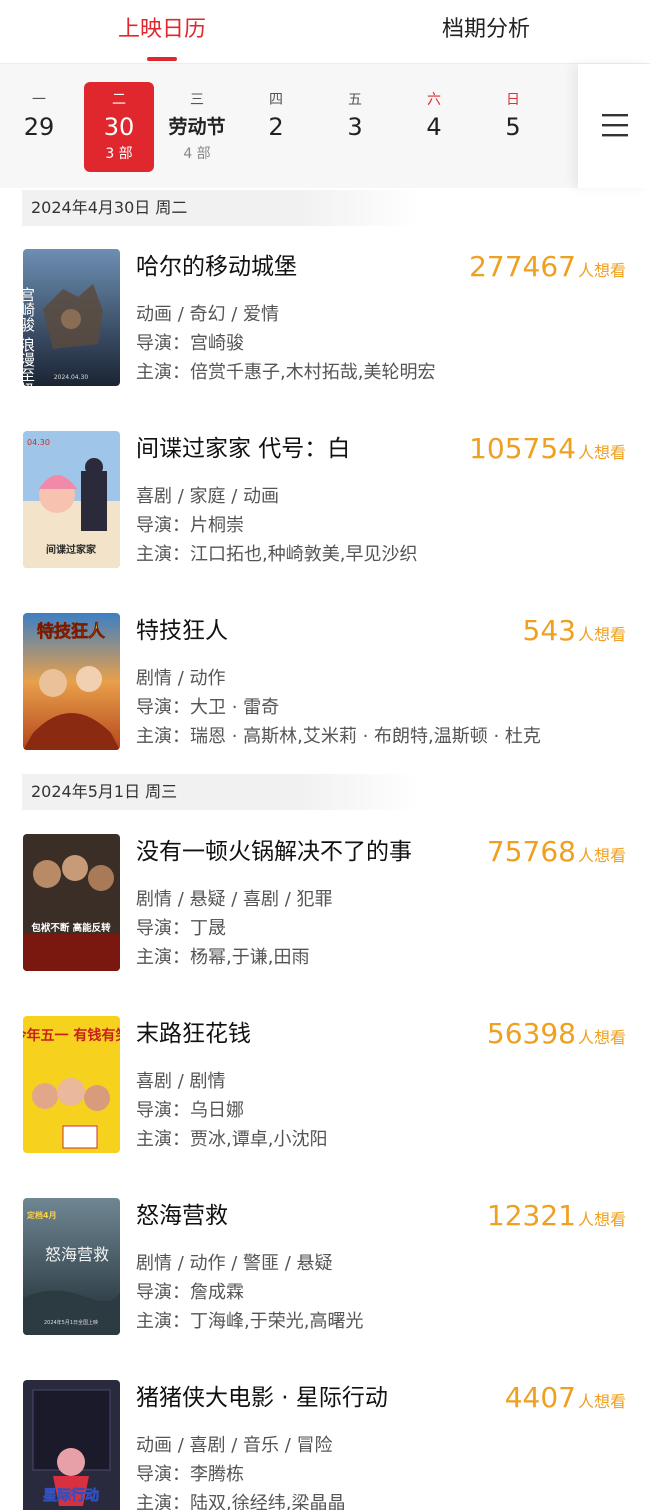 The width and height of the screenshot is (650, 1510). I want to click on movie-director: 导演：乌日娜, so click(190, 1111).